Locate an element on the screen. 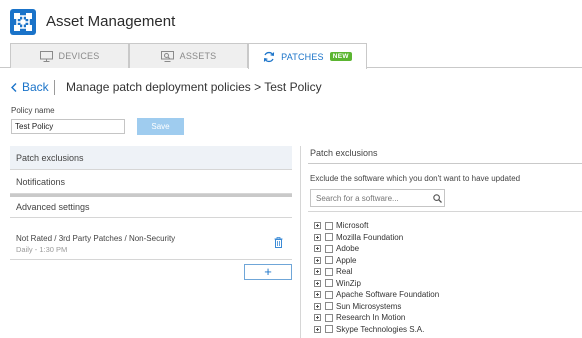 Image resolution: width=582 pixels, height=338 pixels. breadcrumb-divider is located at coordinates (54, 87).